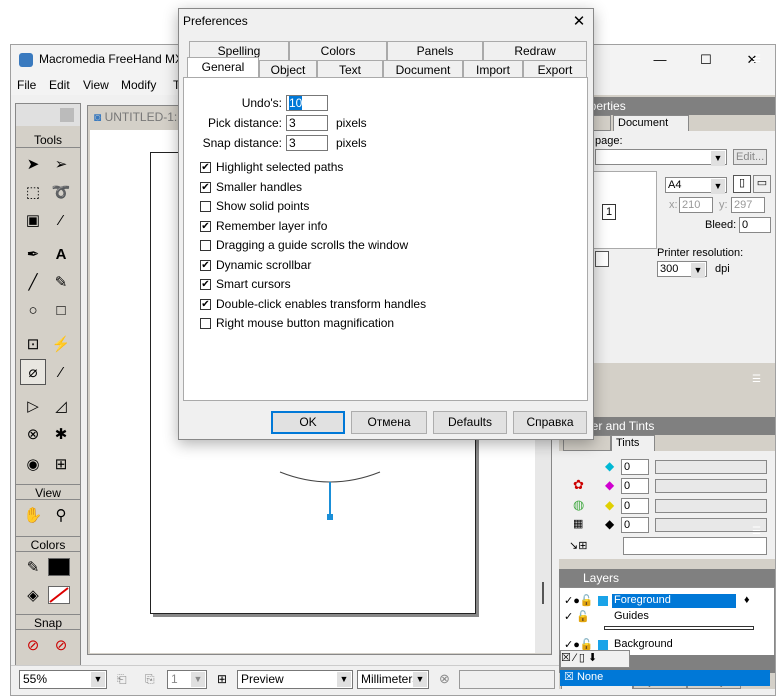  I want to click on option-label: Dragging a guide scrolls the window, so click(312, 245).